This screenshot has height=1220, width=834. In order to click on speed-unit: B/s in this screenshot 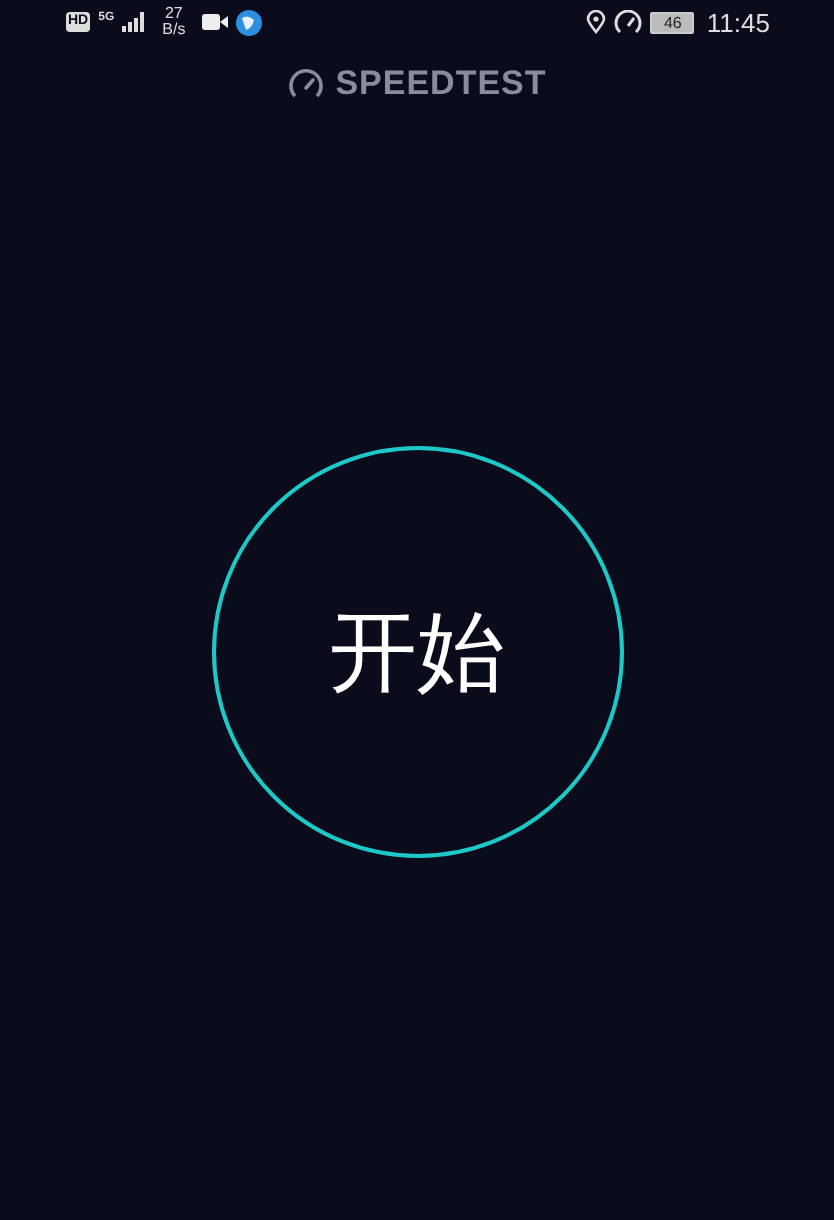, I will do `click(174, 30)`.